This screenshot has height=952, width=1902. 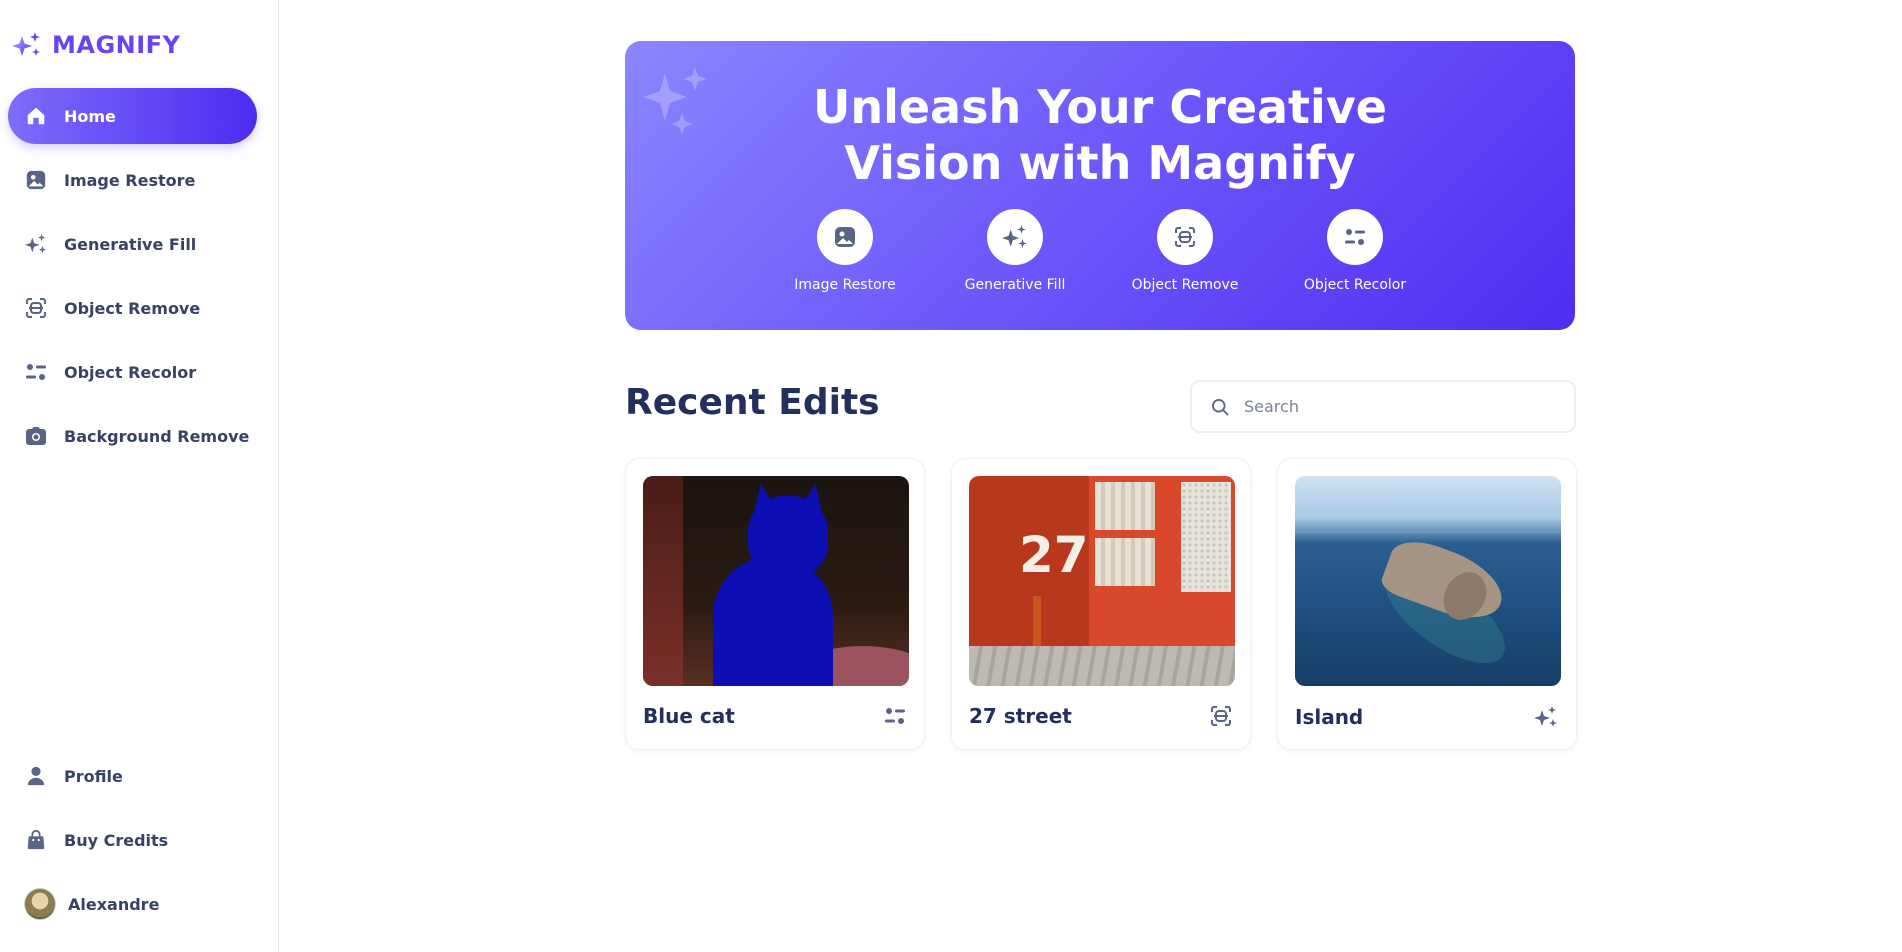 I want to click on sidebar-item-label: Image Restore, so click(x=130, y=180).